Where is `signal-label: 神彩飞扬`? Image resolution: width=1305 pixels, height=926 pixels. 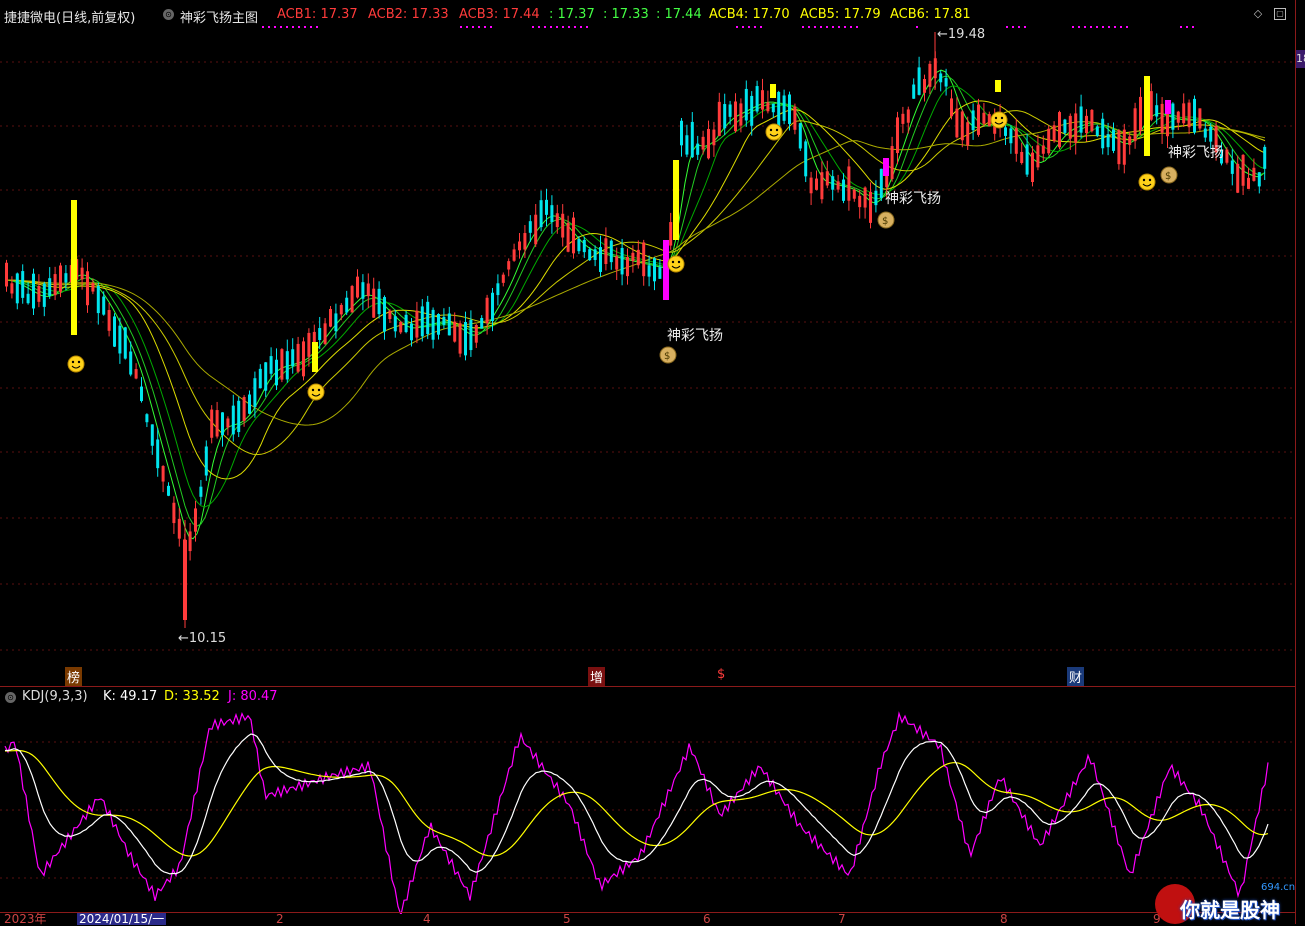 signal-label: 神彩飞扬 is located at coordinates (913, 199).